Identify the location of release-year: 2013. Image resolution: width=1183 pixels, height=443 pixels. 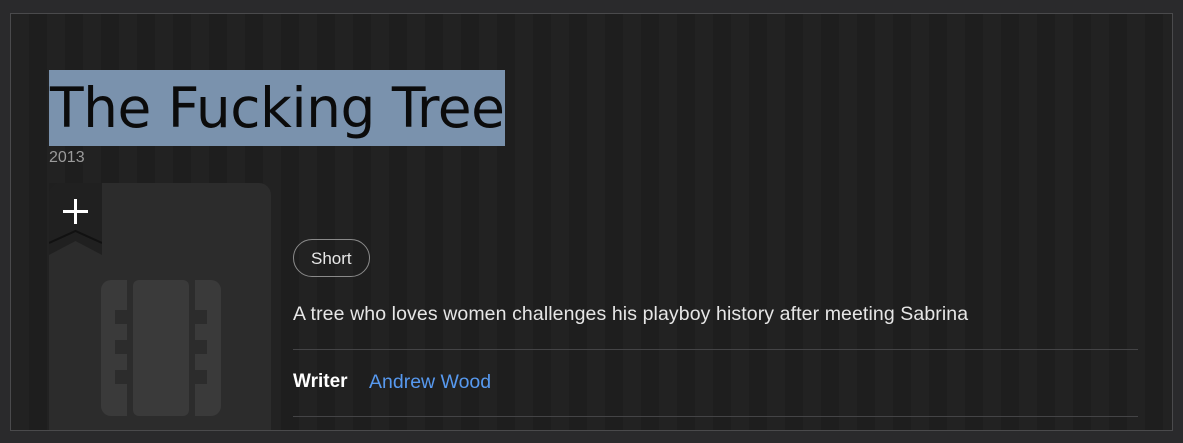
(67, 157).